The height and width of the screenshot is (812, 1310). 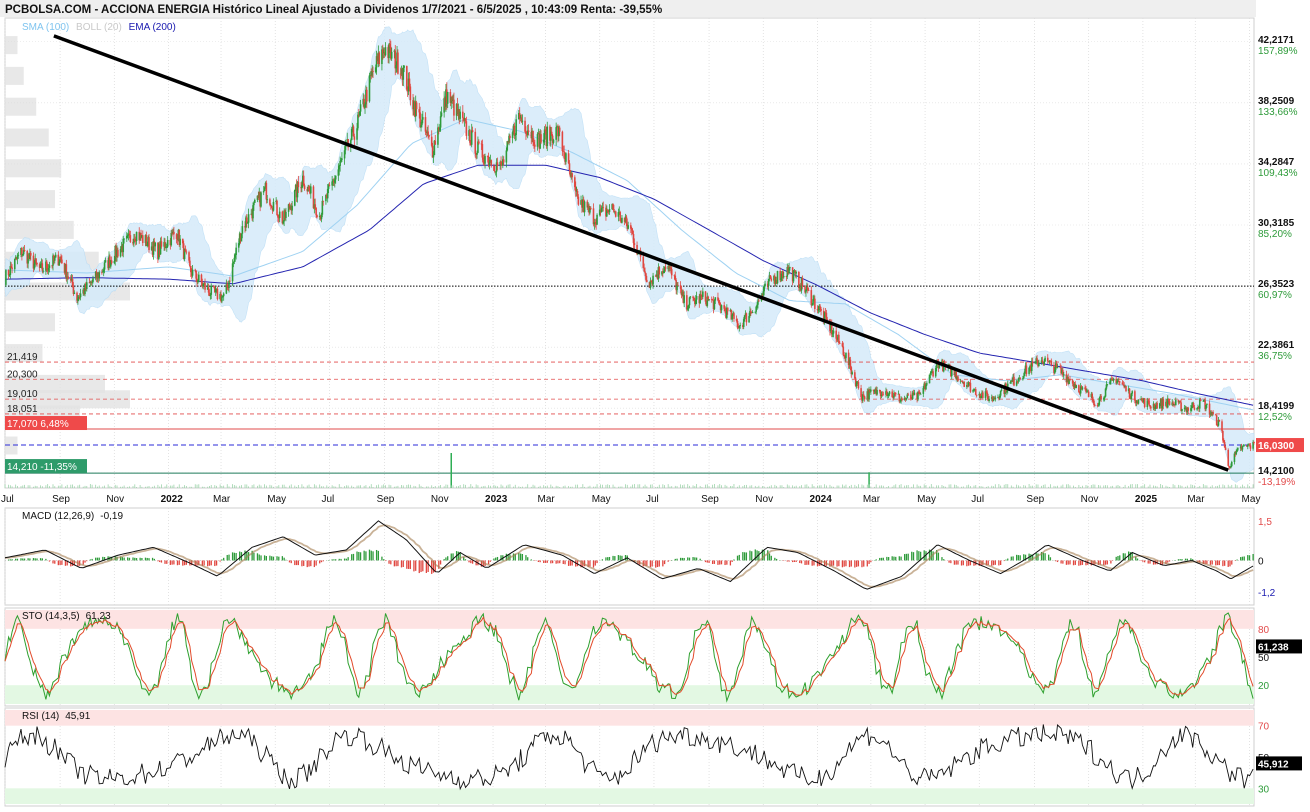 What do you see at coordinates (172, 499) in the screenshot?
I see `x-tick-label: 2022` at bounding box center [172, 499].